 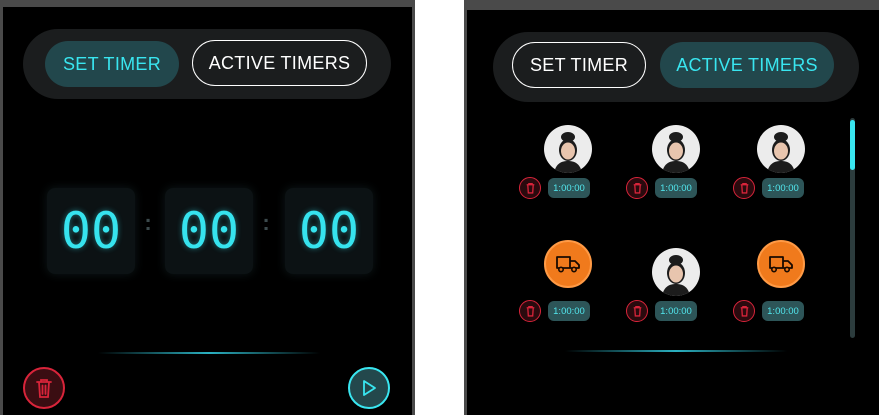 I want to click on scrollbar-thumb, so click(x=852, y=145).